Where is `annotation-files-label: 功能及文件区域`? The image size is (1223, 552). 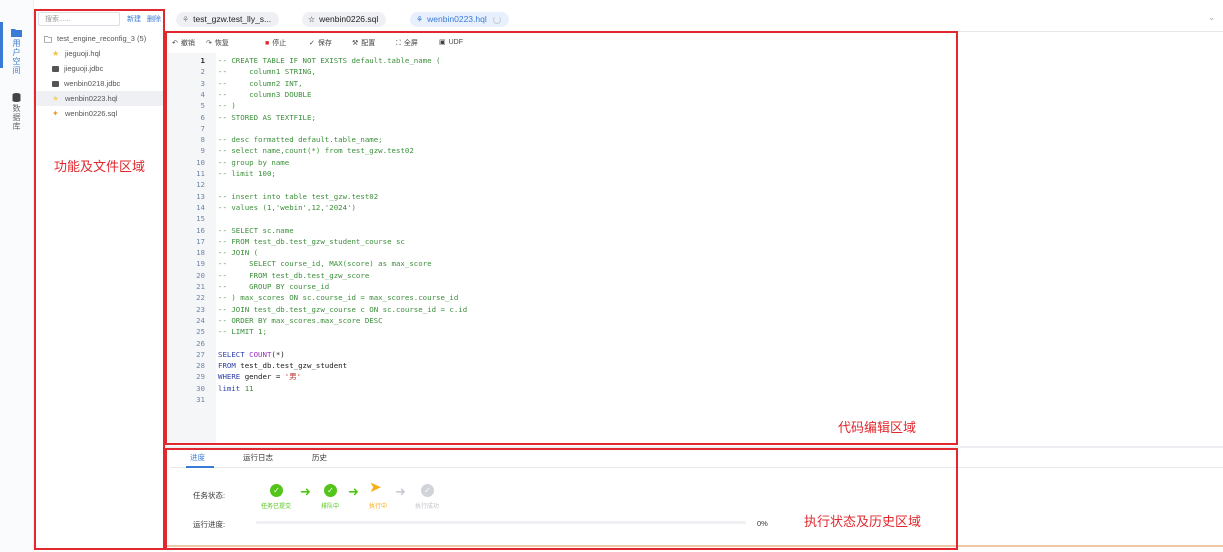 annotation-files-label: 功能及文件区域 is located at coordinates (100, 166).